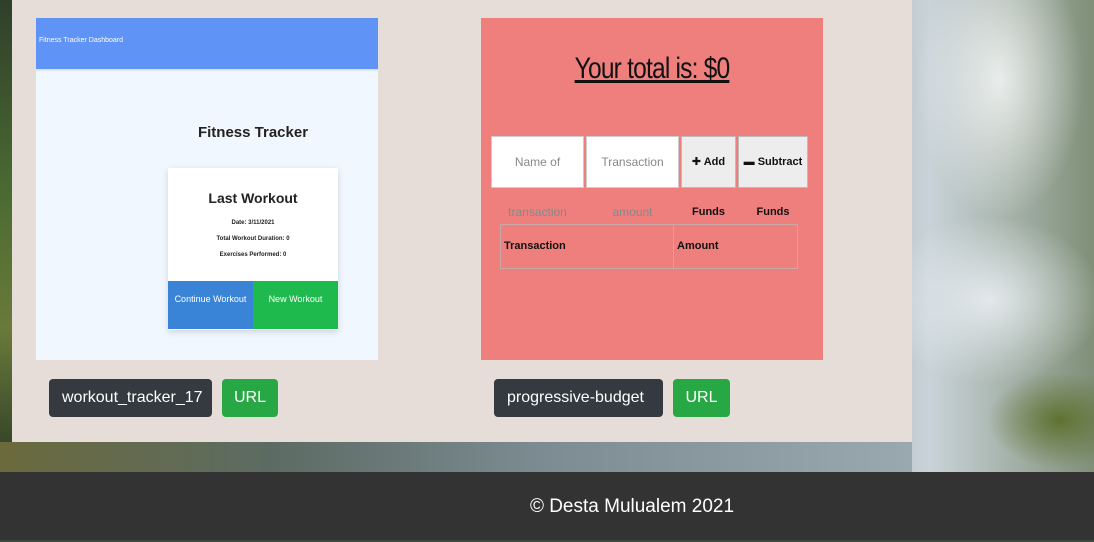 The image size is (1094, 542). What do you see at coordinates (698, 246) in the screenshot?
I see `amount-column-header: Amount` at bounding box center [698, 246].